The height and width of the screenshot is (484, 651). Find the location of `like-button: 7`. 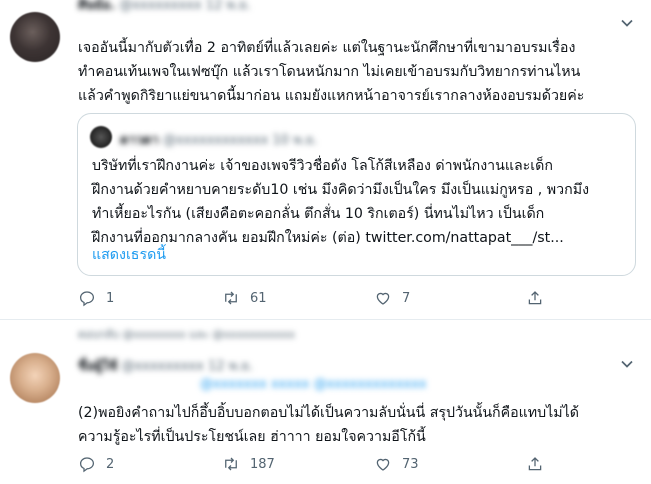

like-button: 7 is located at coordinates (392, 298).